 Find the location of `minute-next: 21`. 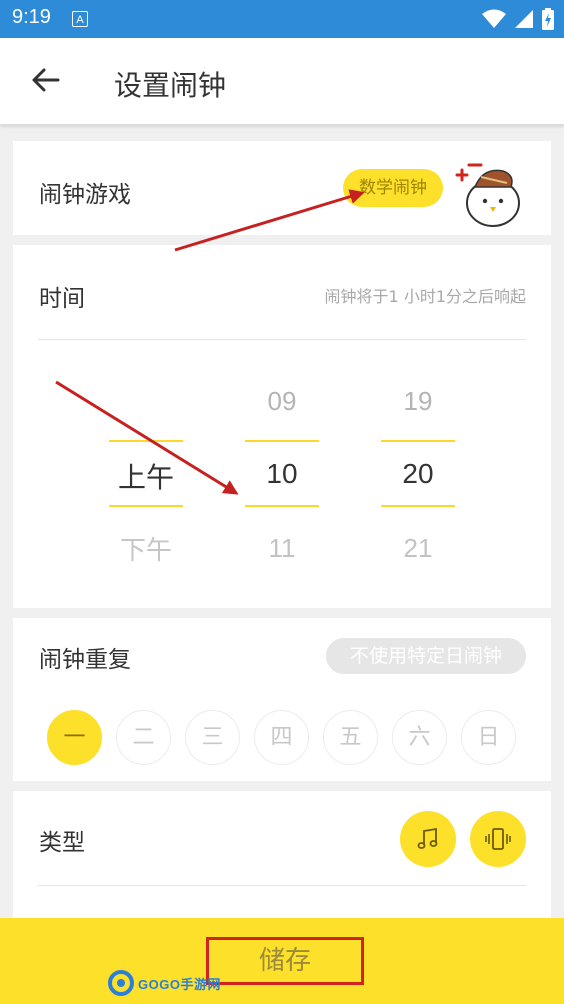

minute-next: 21 is located at coordinates (418, 548).